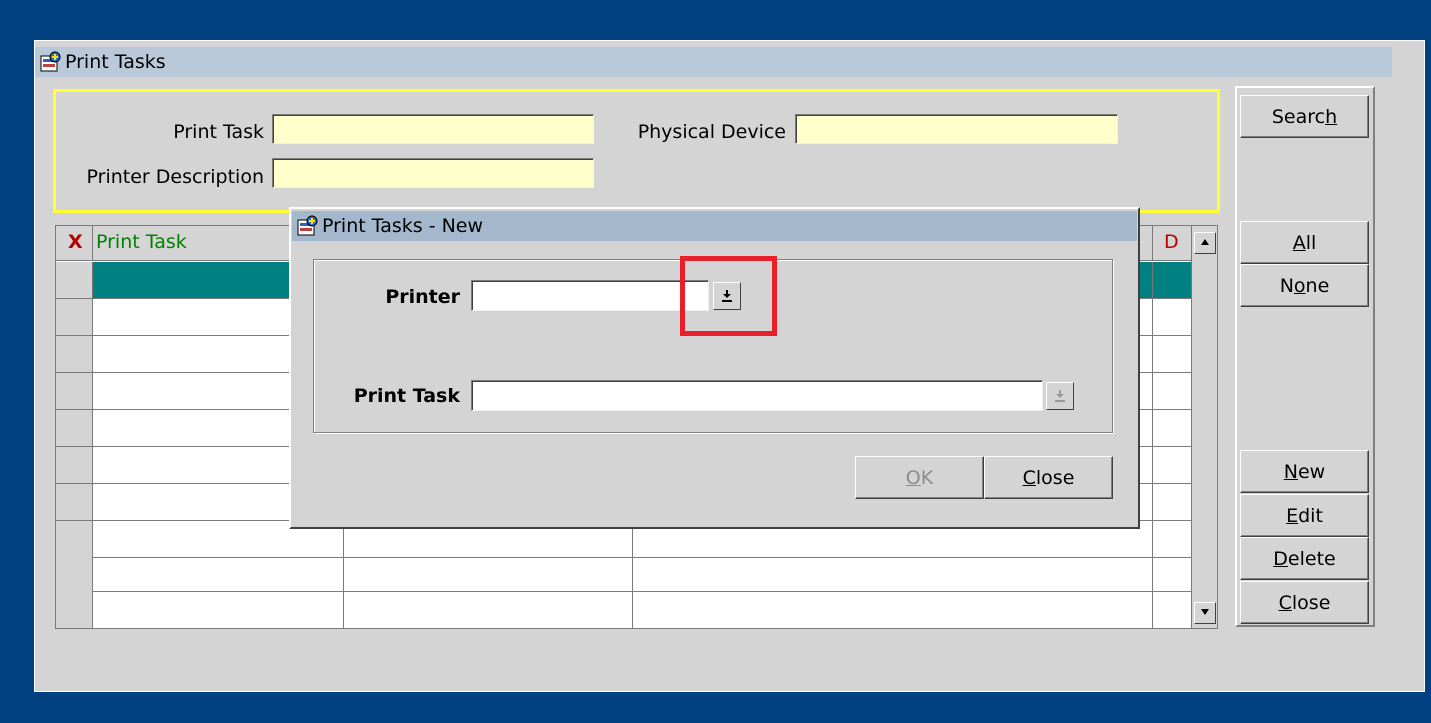 The image size is (1431, 723). I want to click on printer-description-input, so click(433, 173).